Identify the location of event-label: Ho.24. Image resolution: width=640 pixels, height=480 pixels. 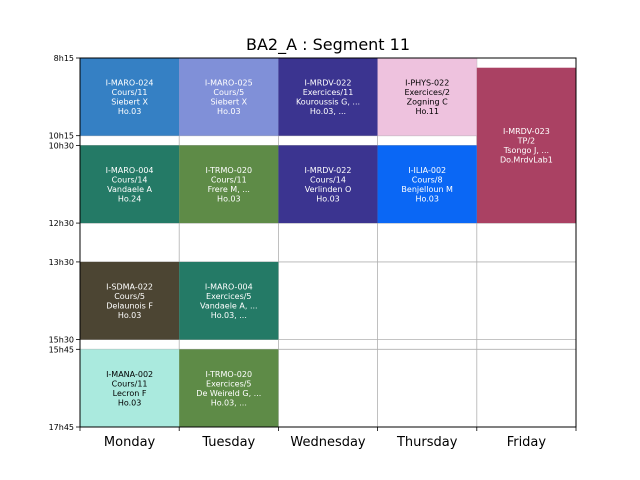
(130, 198).